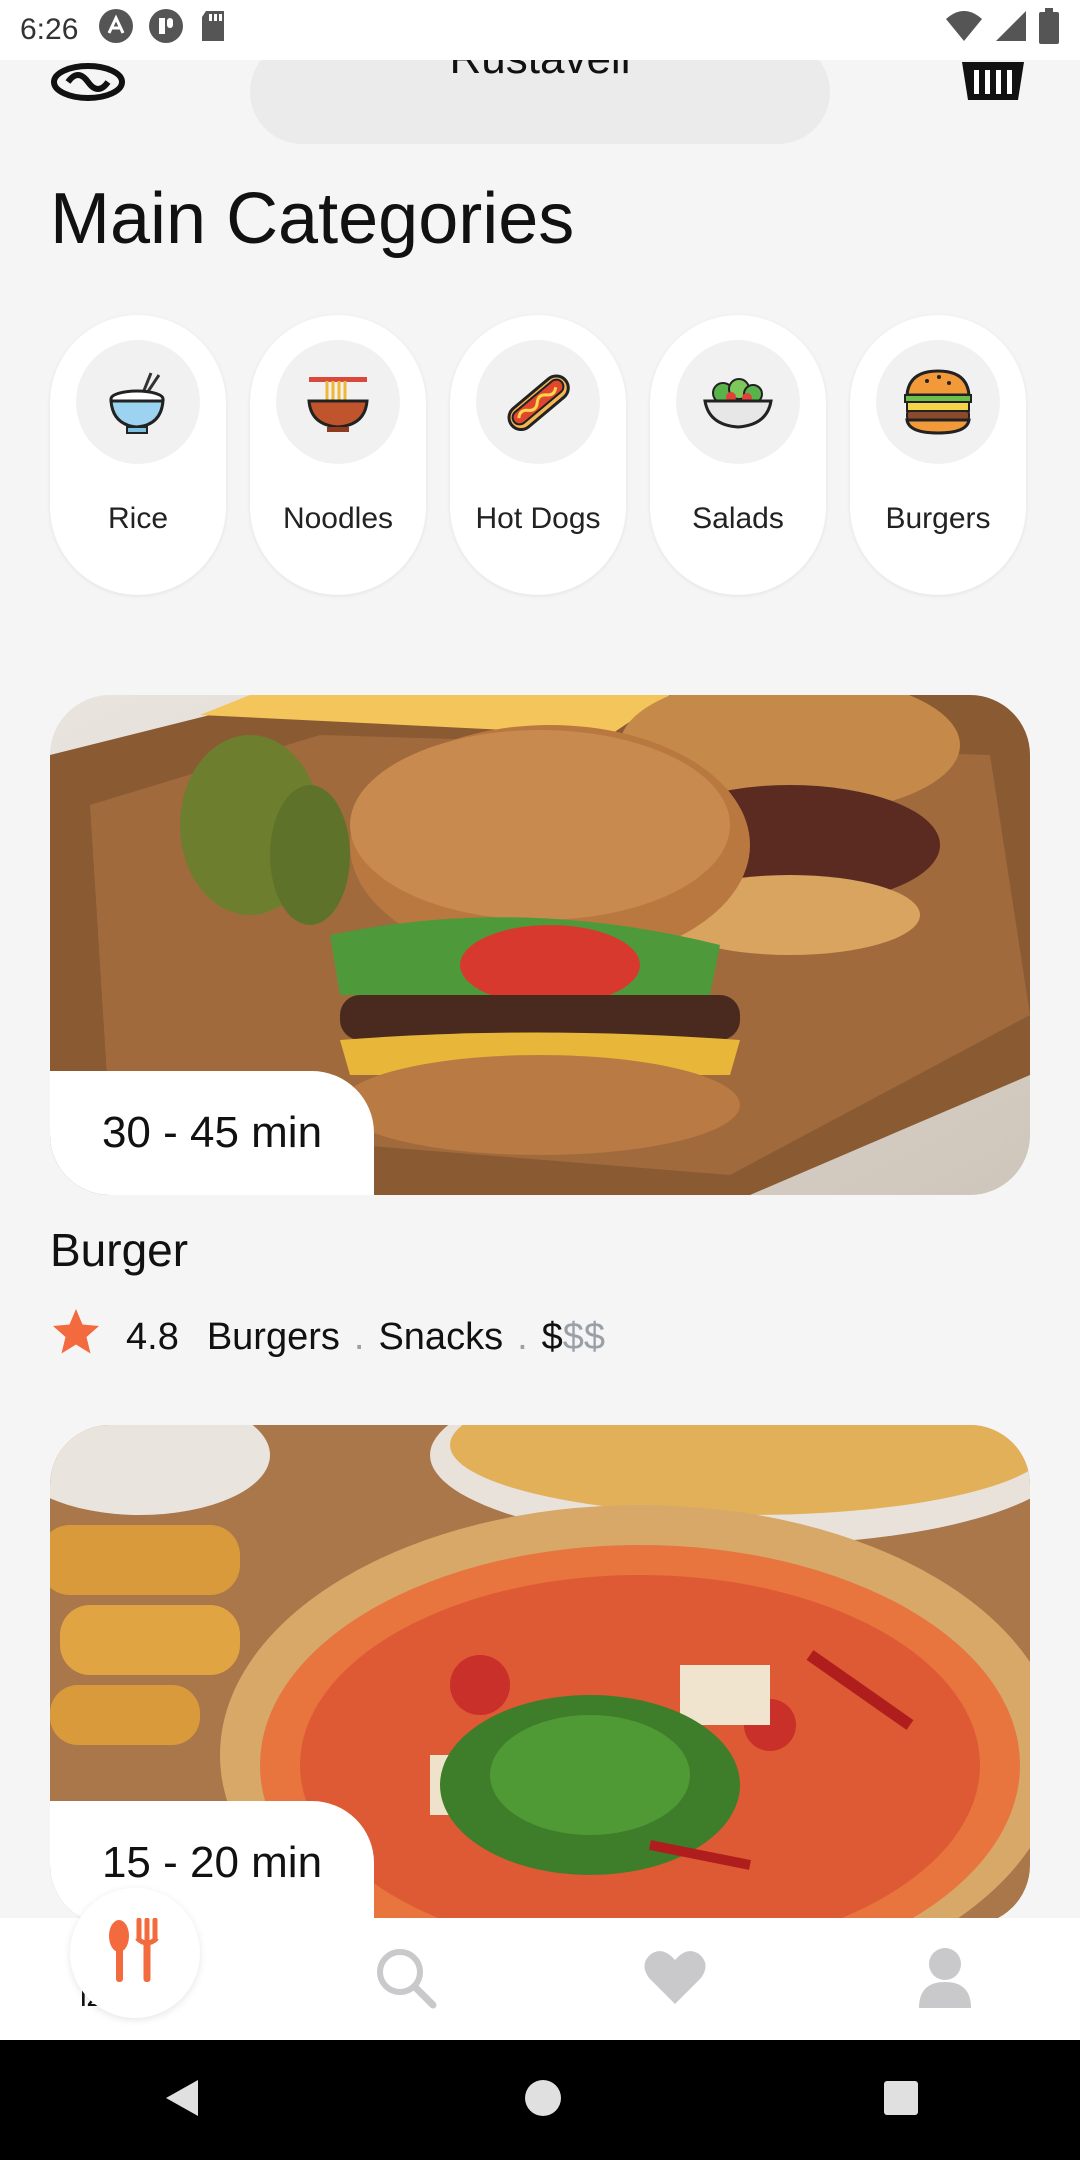 The height and width of the screenshot is (2160, 1080). Describe the element at coordinates (540, 1964) in the screenshot. I see `bottom-navigation: izza` at that location.